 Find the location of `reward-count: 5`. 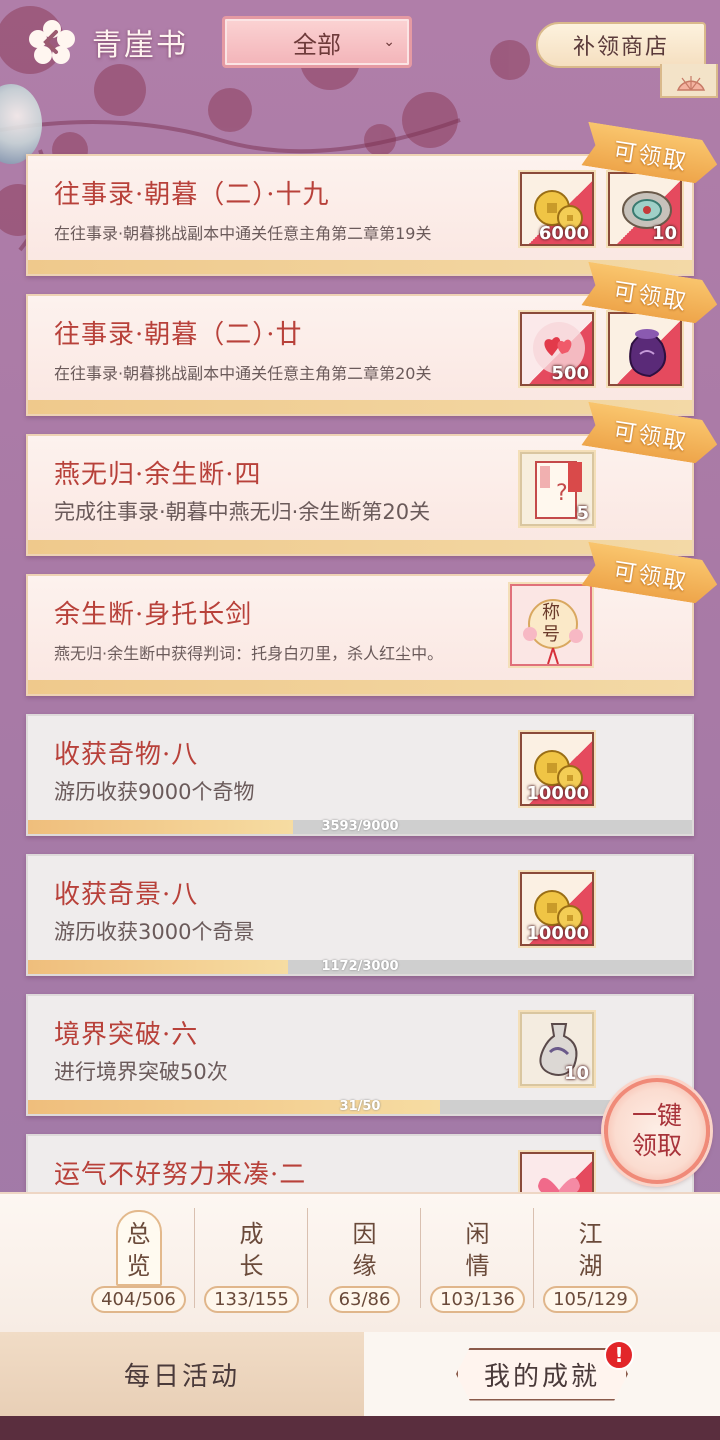

reward-count: 5 is located at coordinates (582, 513).